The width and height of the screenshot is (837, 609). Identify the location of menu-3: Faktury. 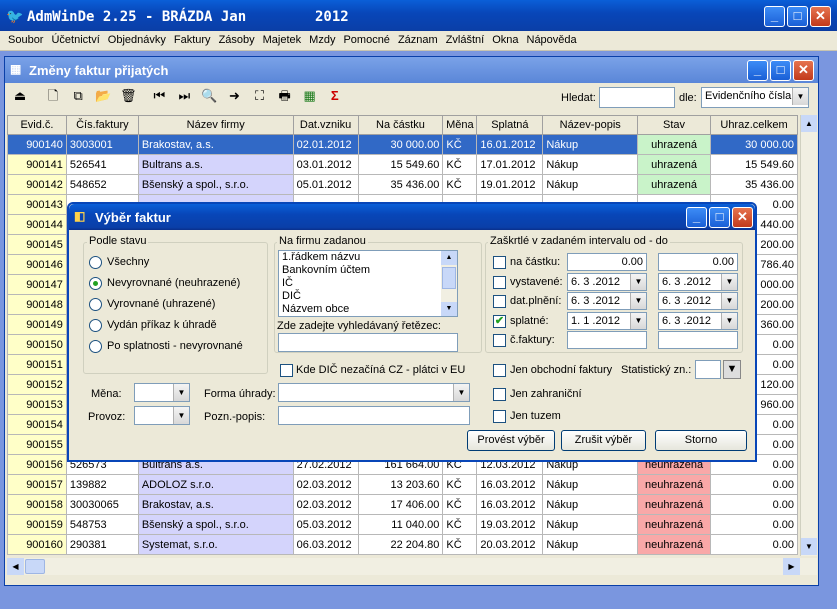
(192, 40).